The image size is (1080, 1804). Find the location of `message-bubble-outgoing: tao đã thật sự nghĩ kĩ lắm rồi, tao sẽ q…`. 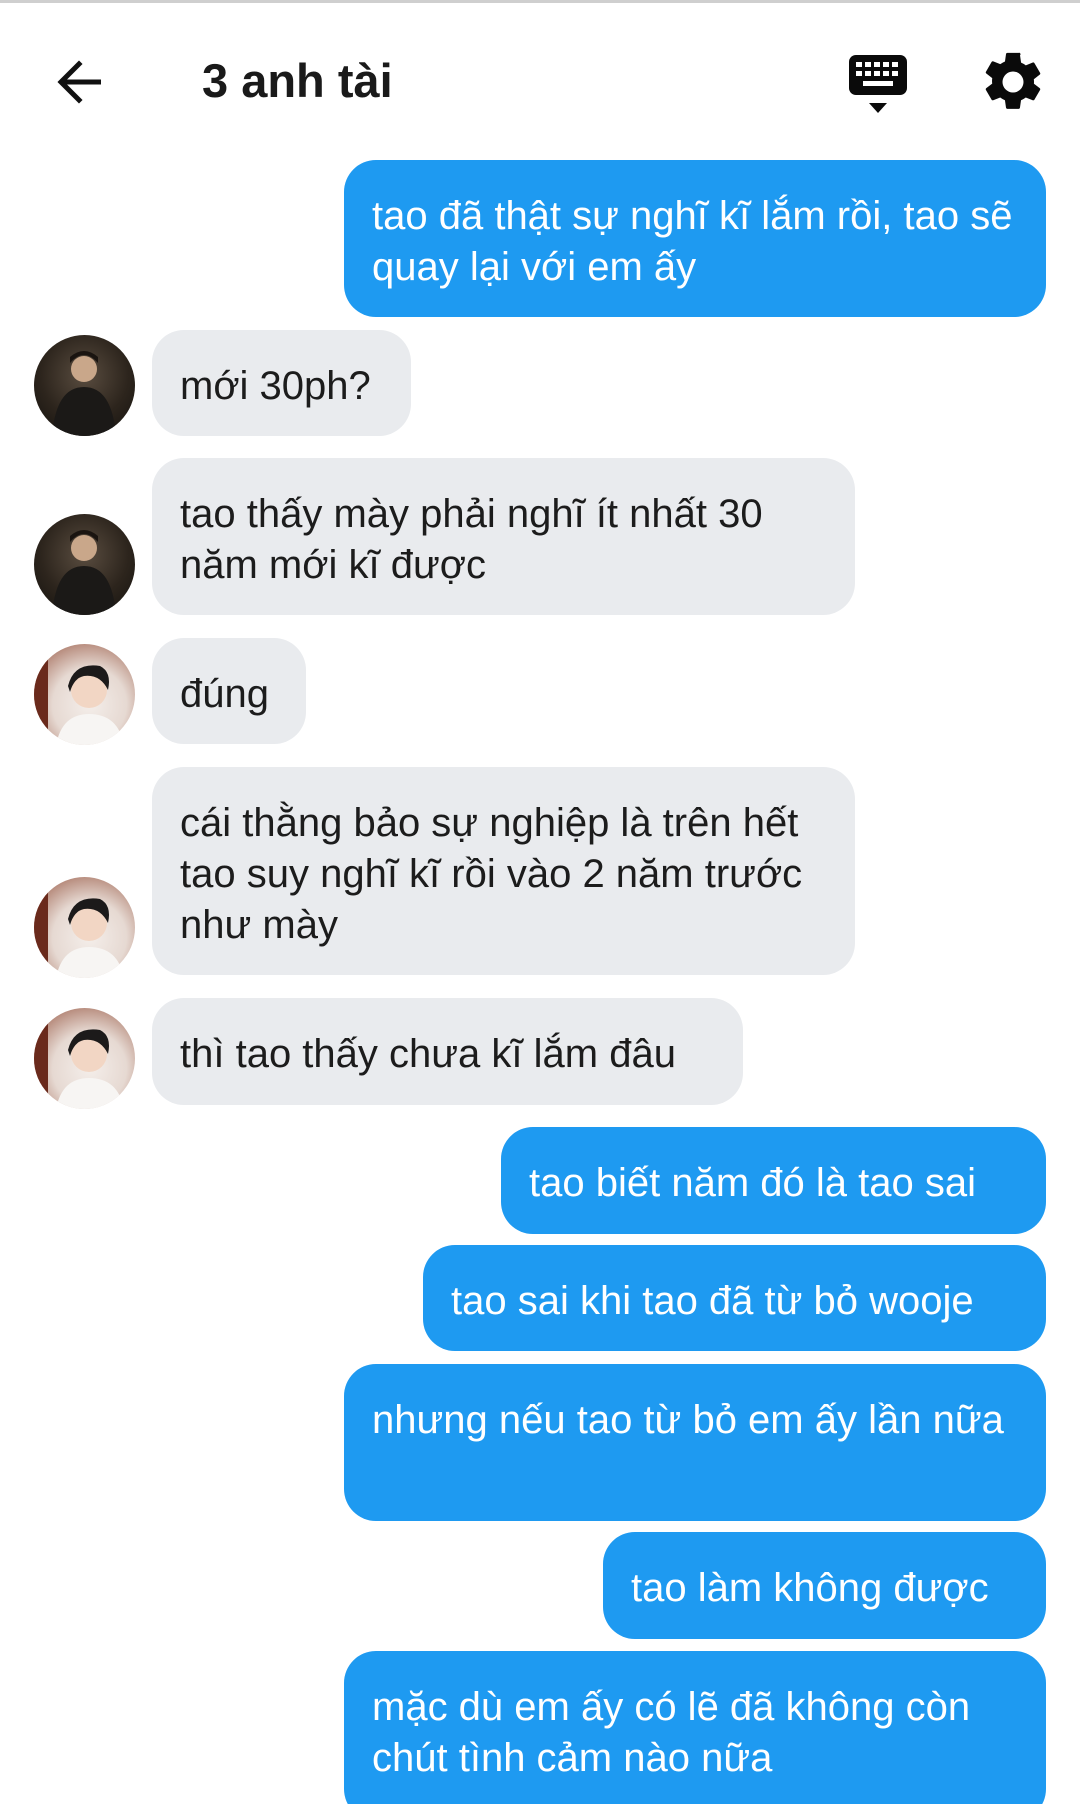

message-bubble-outgoing: tao đã thật sự nghĩ kĩ lắm rồi, tao sẽ q… is located at coordinates (695, 238).